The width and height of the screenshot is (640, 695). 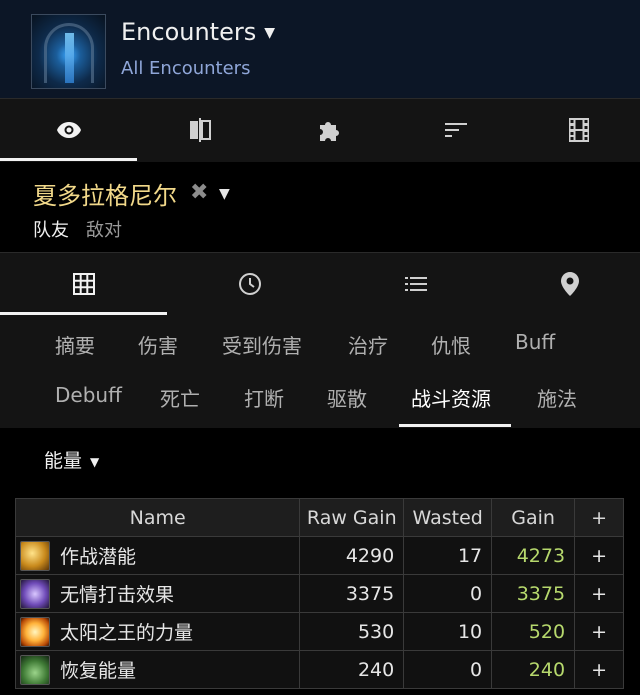 I want to click on tab-eye, so click(x=68, y=130).